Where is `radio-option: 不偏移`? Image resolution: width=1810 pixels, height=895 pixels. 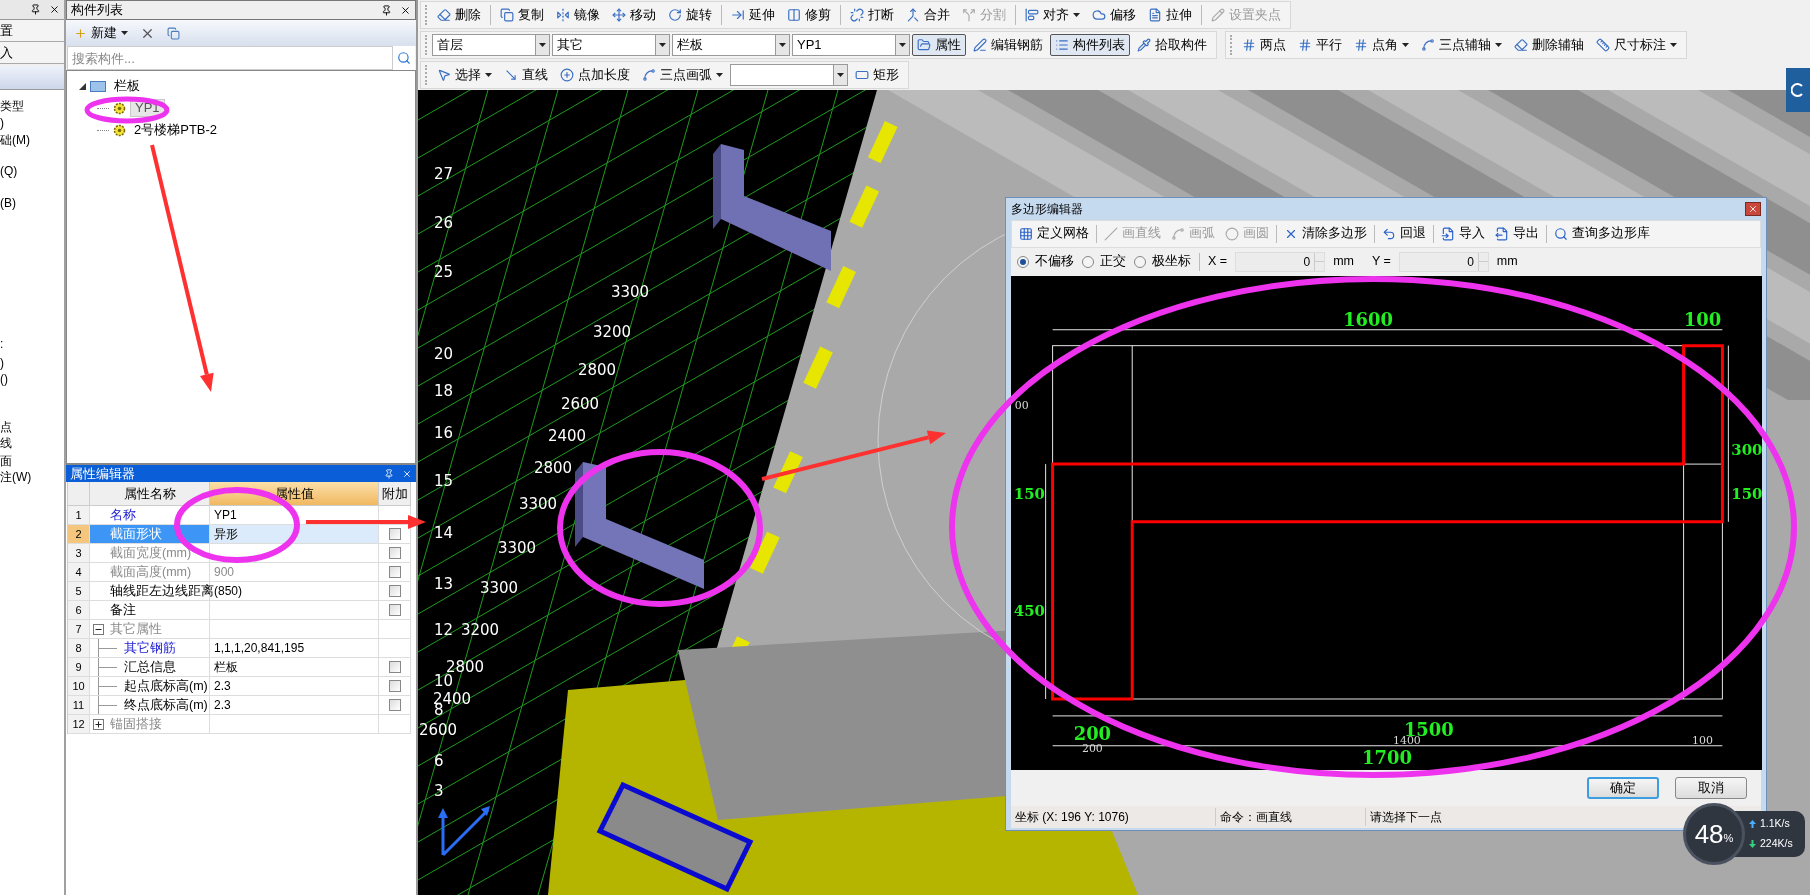 radio-option: 不偏移 is located at coordinates (1045, 262).